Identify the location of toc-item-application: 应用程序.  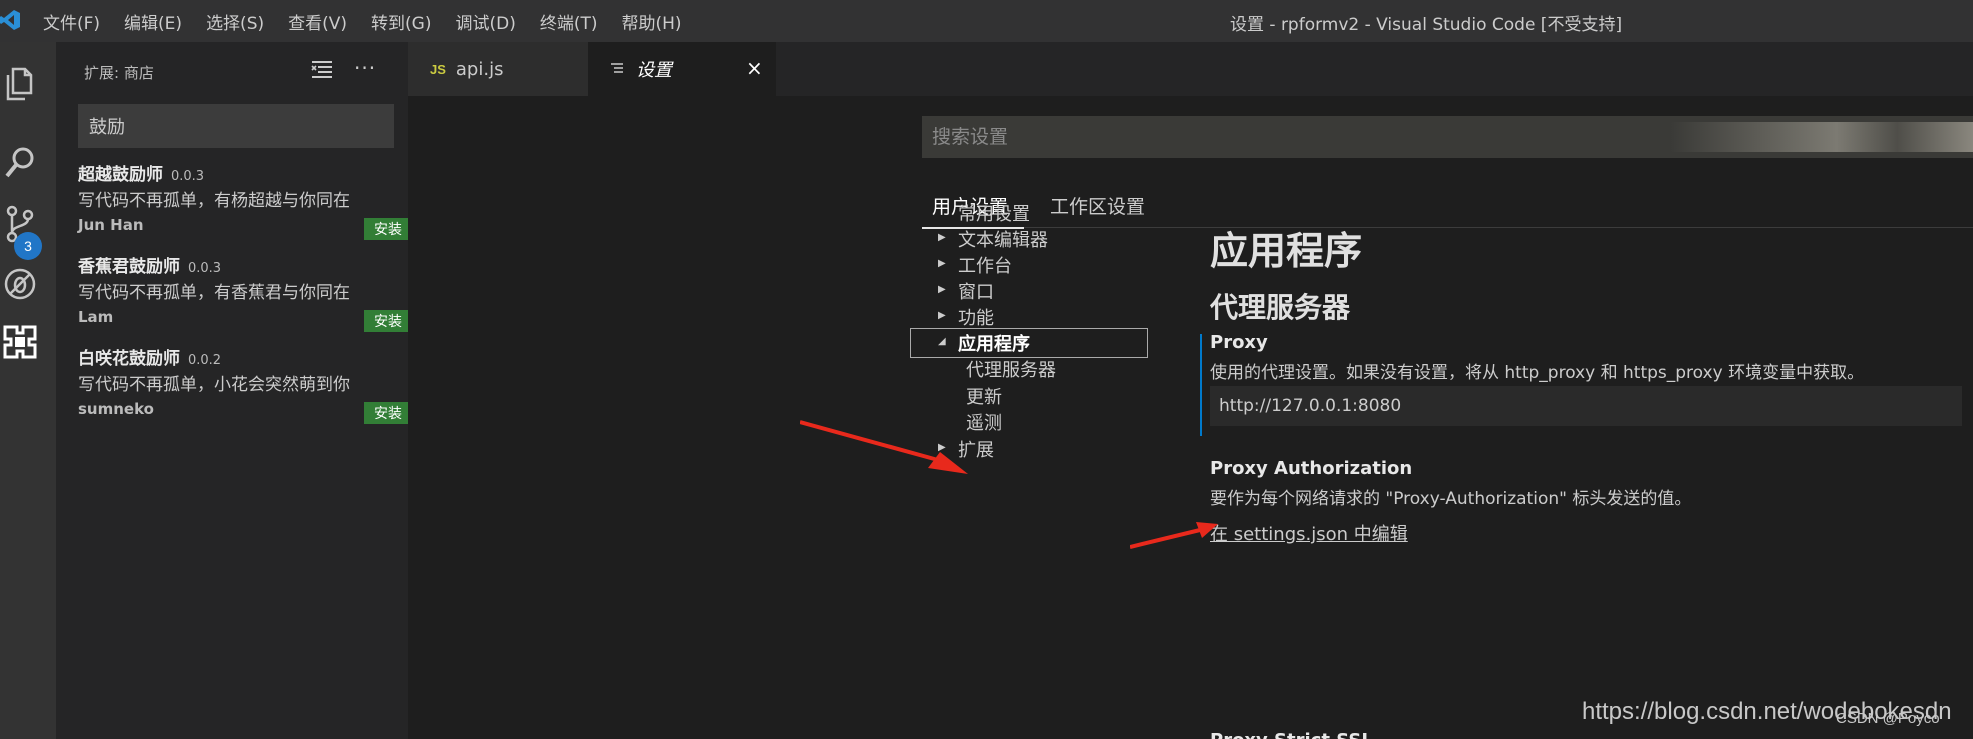
(994, 343).